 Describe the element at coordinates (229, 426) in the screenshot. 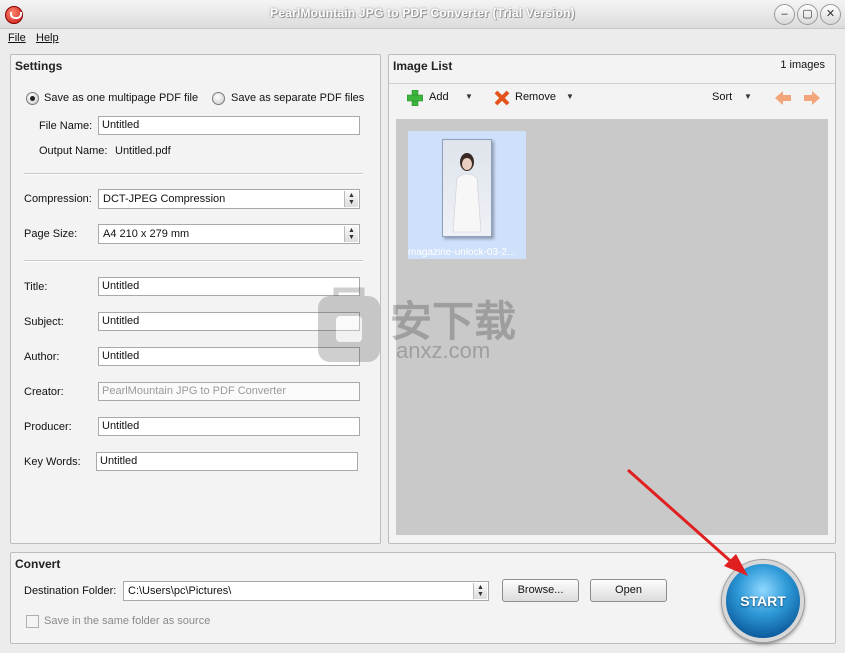

I see `producer-field: Untitled` at that location.